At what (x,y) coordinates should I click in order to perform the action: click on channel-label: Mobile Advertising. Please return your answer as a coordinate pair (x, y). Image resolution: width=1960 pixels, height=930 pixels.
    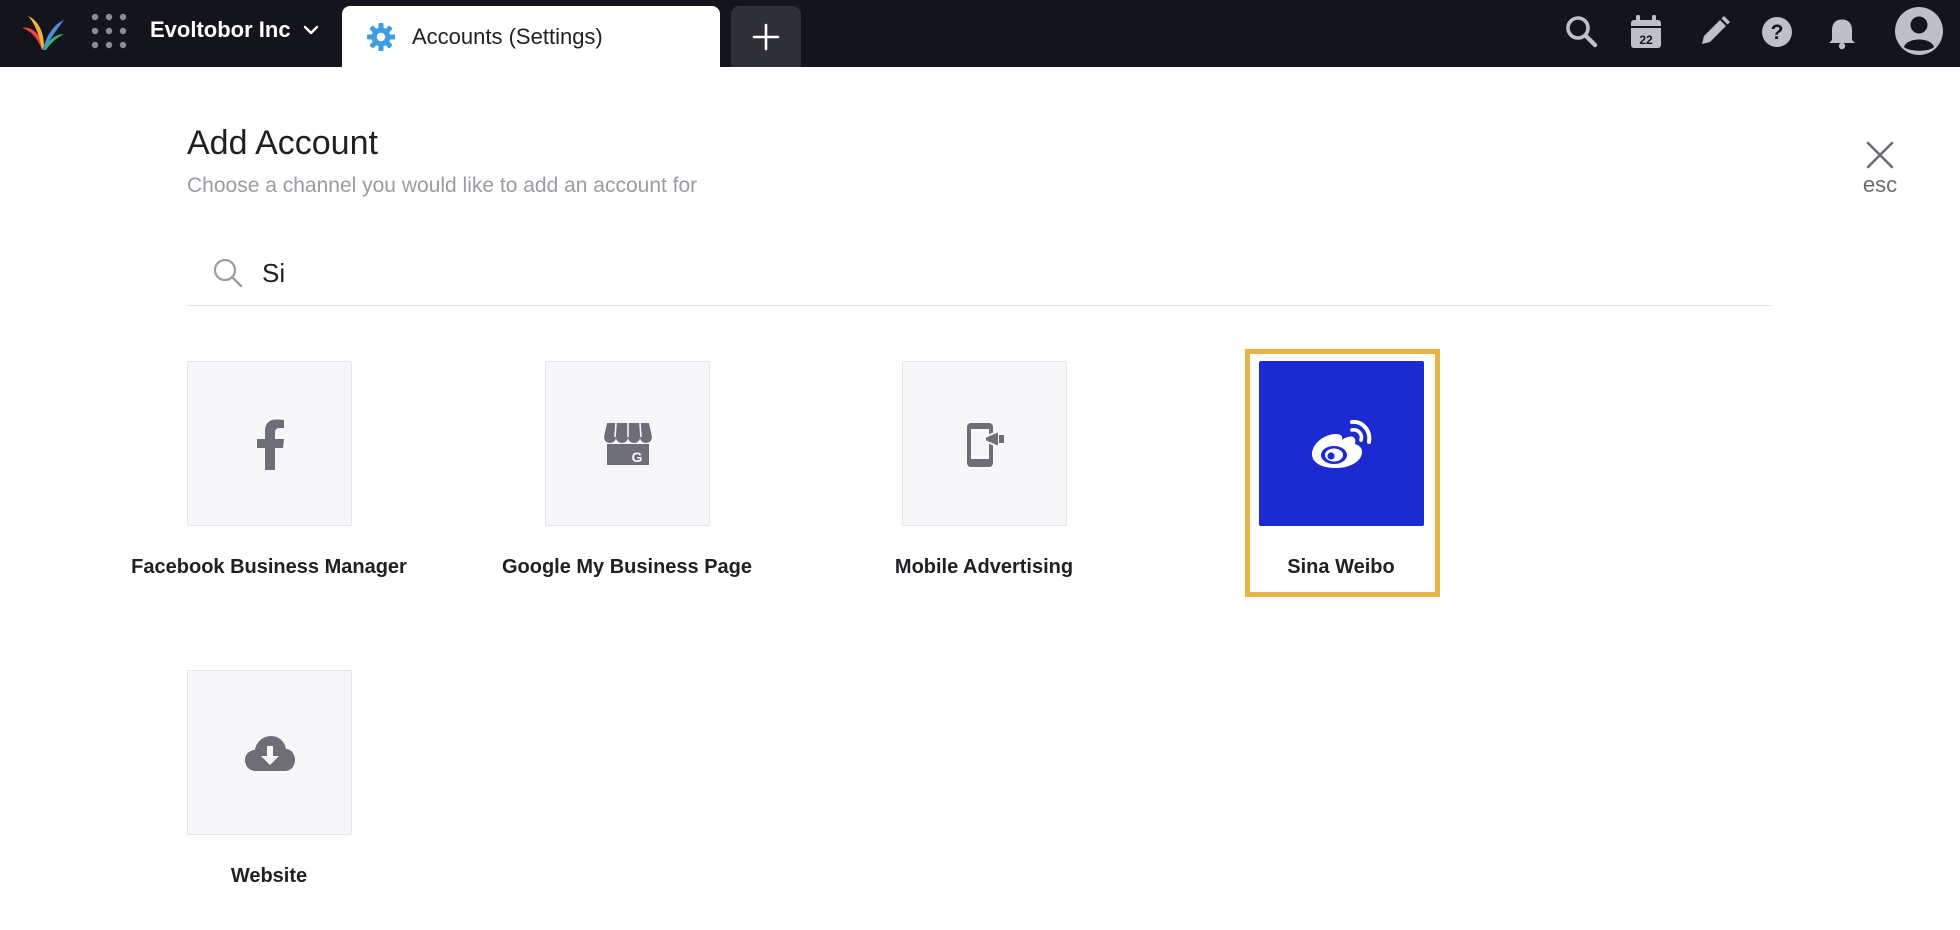
    Looking at the image, I should click on (984, 567).